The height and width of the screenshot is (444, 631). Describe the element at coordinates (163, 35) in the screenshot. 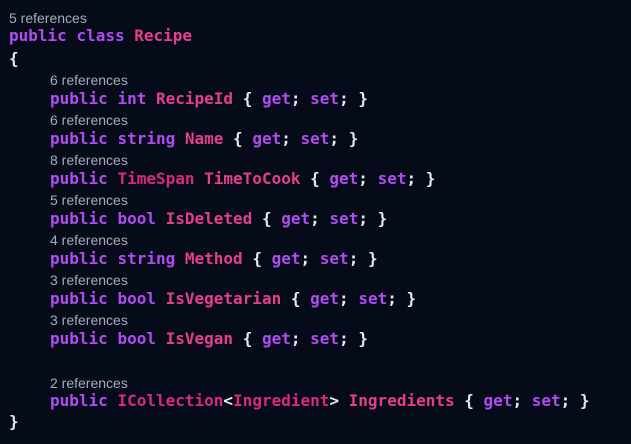

I see `class-name: Recipe` at that location.